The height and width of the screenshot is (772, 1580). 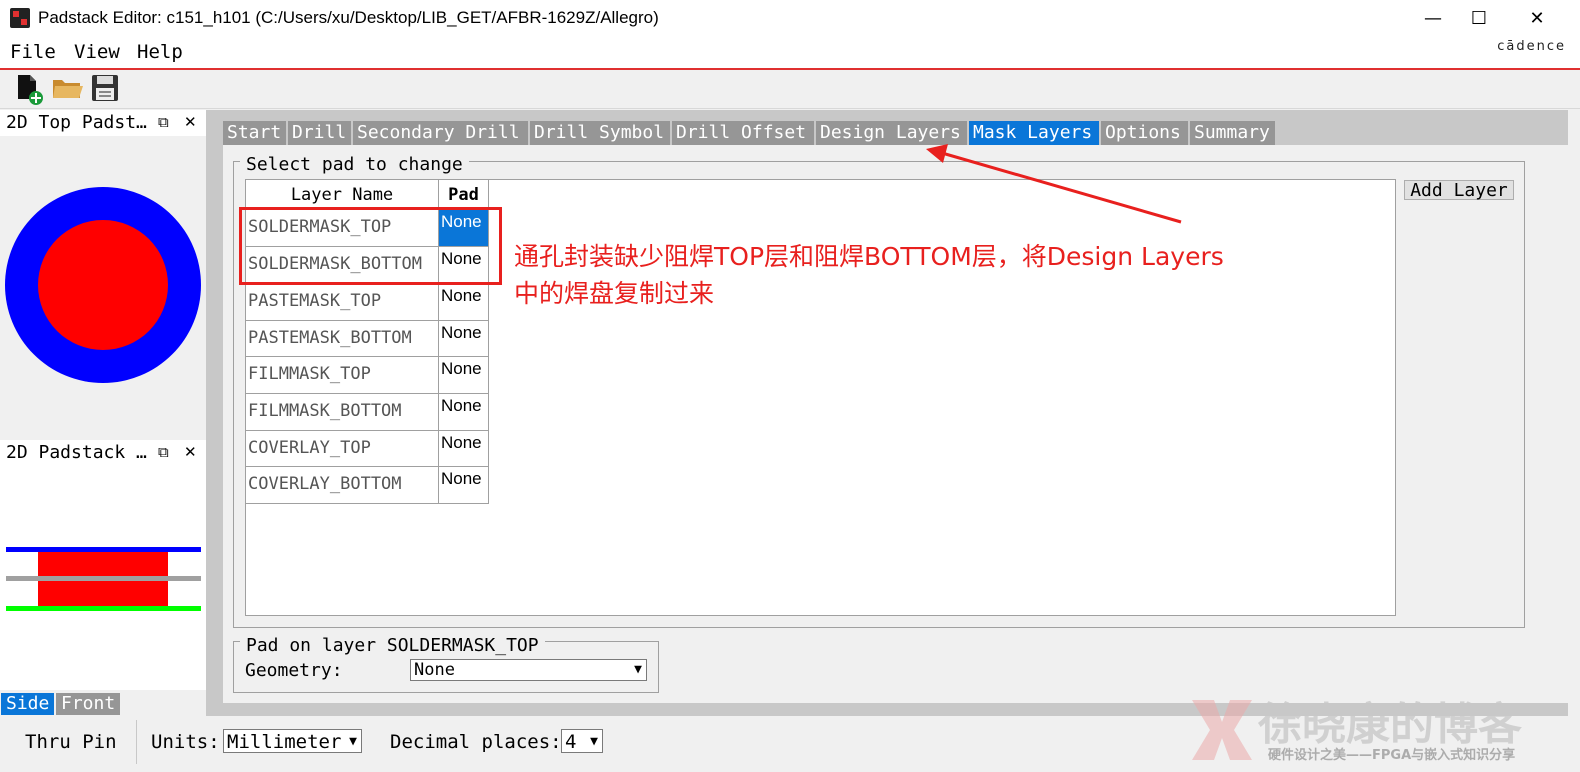 I want to click on app-icon, so click(x=20, y=18).